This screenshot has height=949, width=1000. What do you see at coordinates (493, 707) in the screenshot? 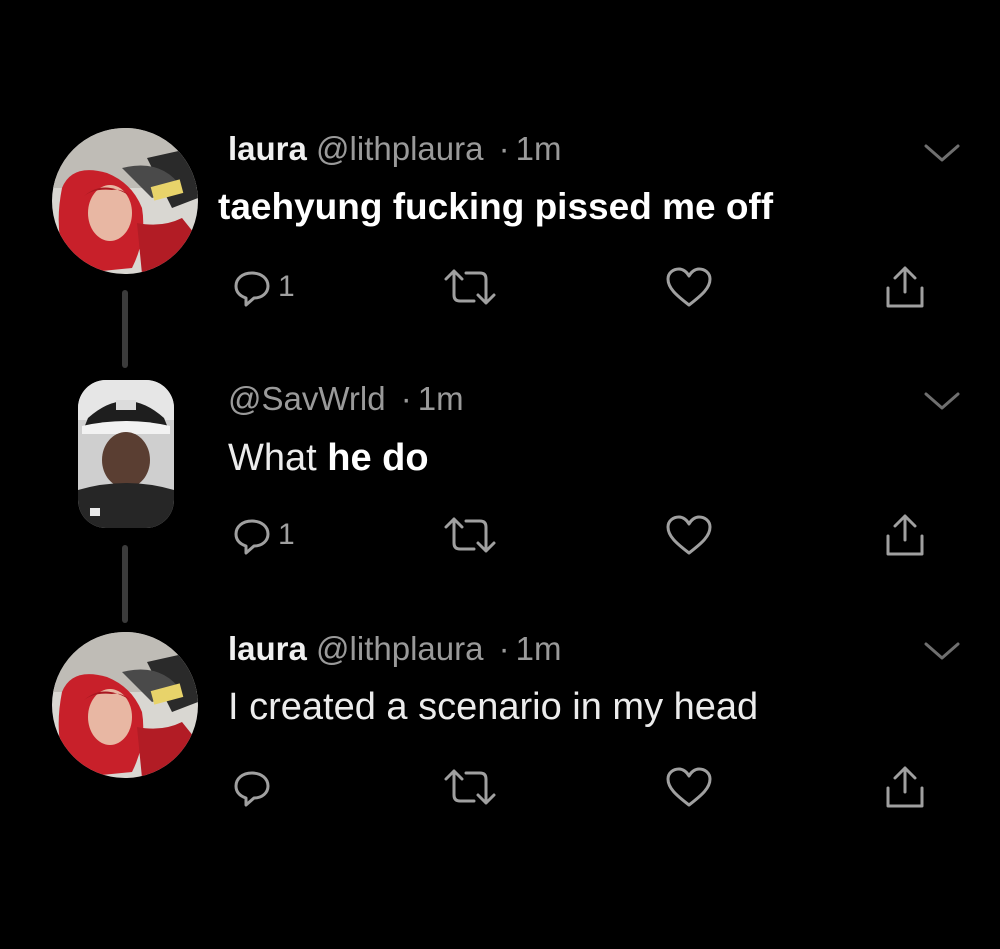
I see `tweet-text: I created a scenario in my head` at bounding box center [493, 707].